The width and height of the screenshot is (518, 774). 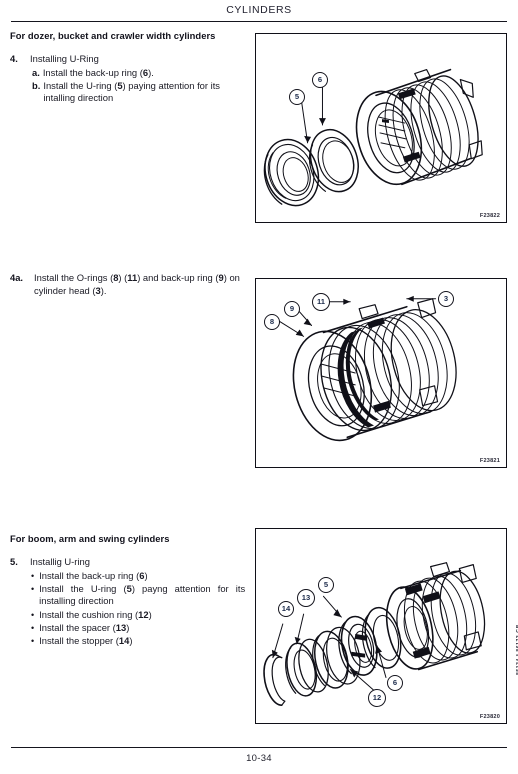 I want to click on section-3-heading: For boom, arm and swing cylinders, so click(x=90, y=538).